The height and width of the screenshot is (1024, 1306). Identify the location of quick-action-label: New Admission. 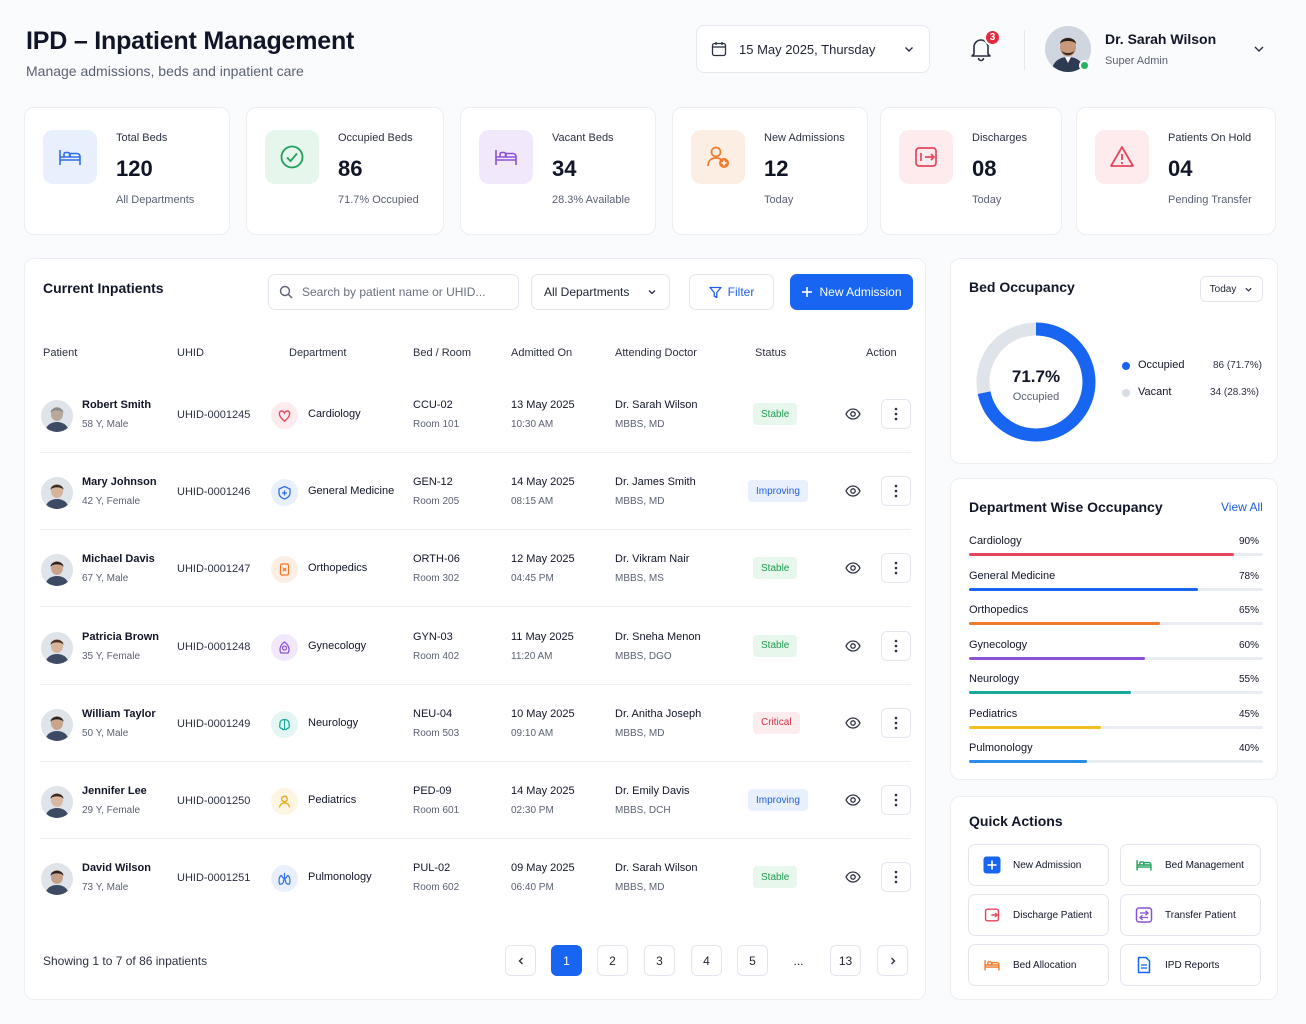
(1047, 865).